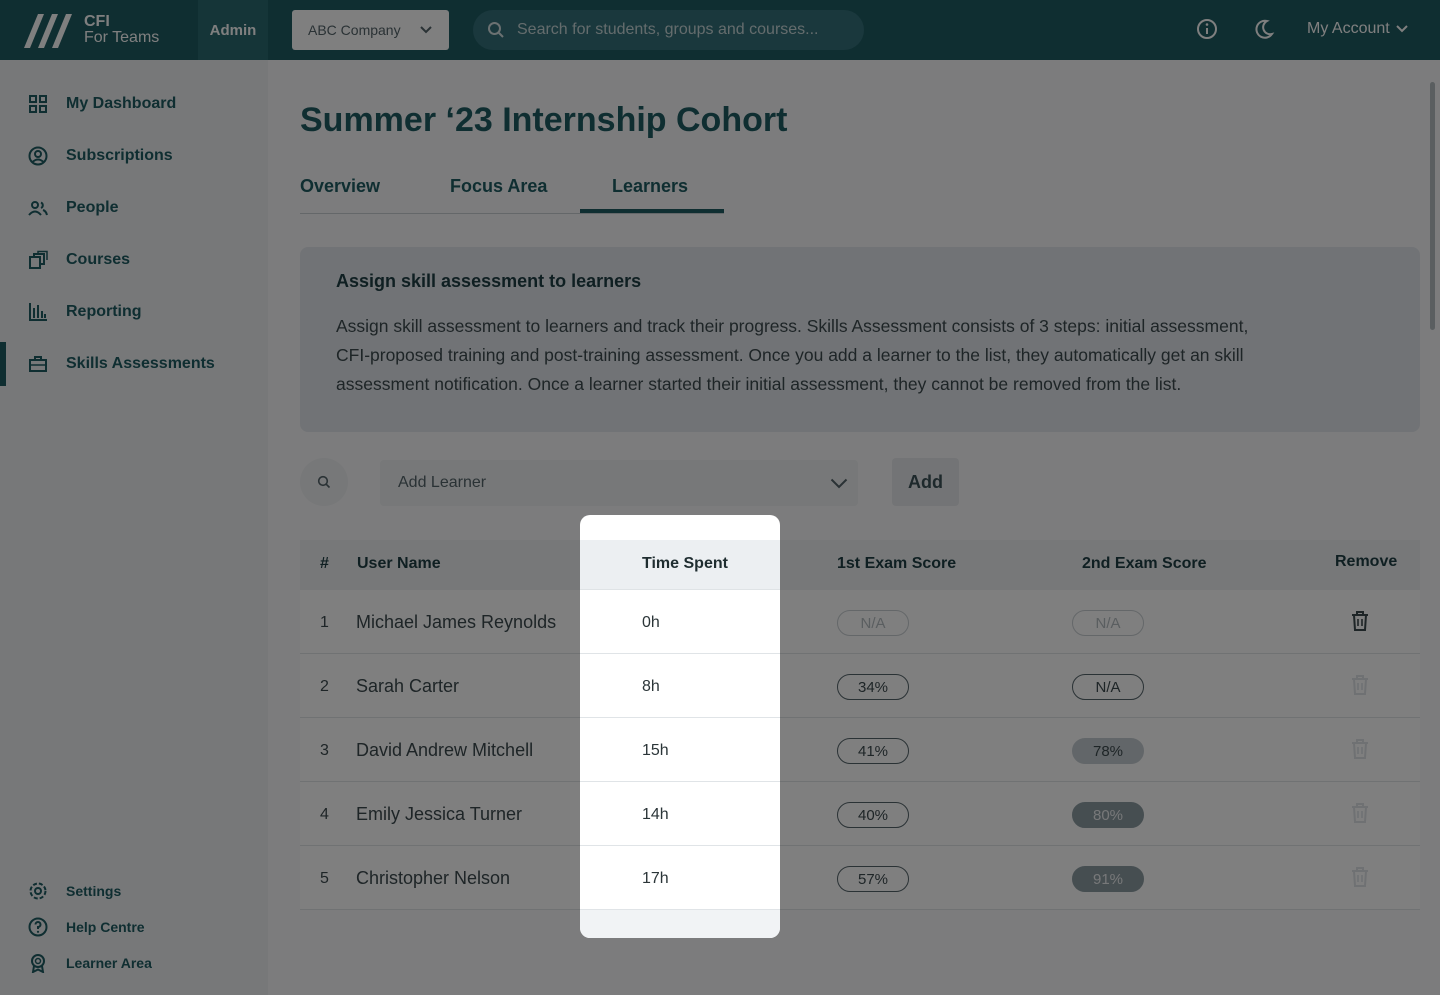  I want to click on time-spent-cell: 8h, so click(680, 686).